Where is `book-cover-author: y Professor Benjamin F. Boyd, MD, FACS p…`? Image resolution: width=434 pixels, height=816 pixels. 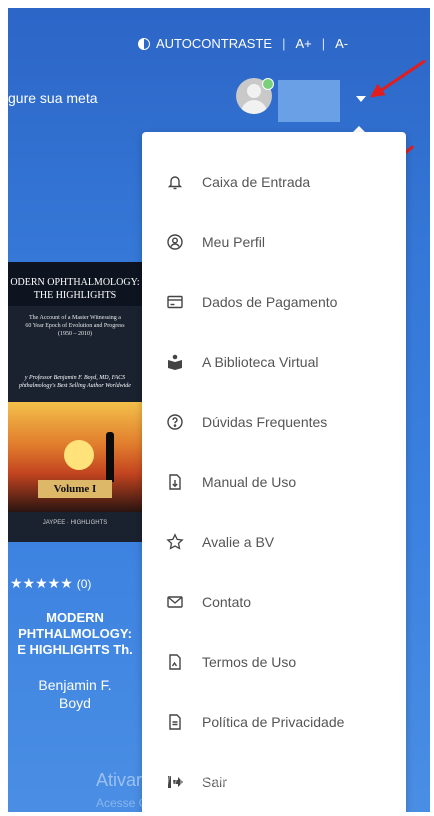
book-cover-author: y Professor Benjamin F. Boyd, MD, FACS p… is located at coordinates (75, 382).